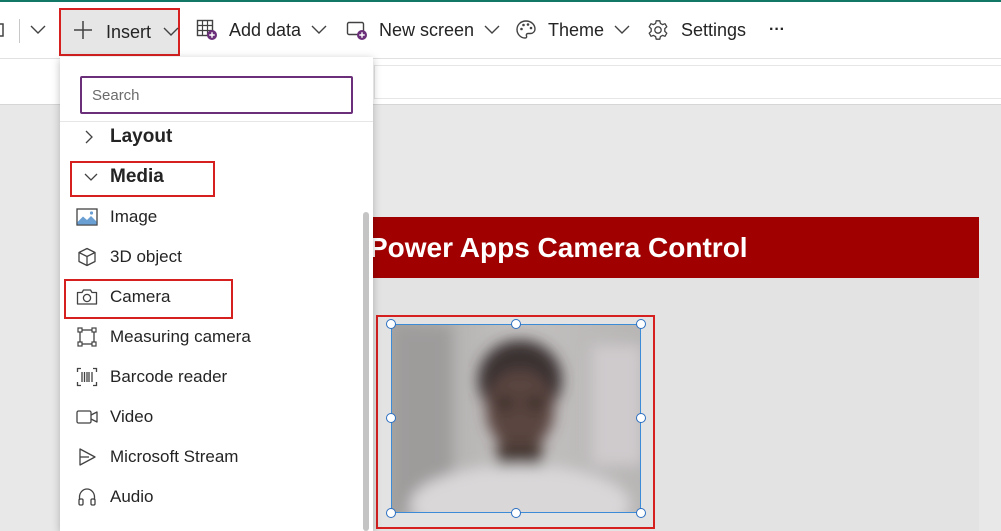 This screenshot has width=1001, height=531. I want to click on palette-icon, so click(526, 30).